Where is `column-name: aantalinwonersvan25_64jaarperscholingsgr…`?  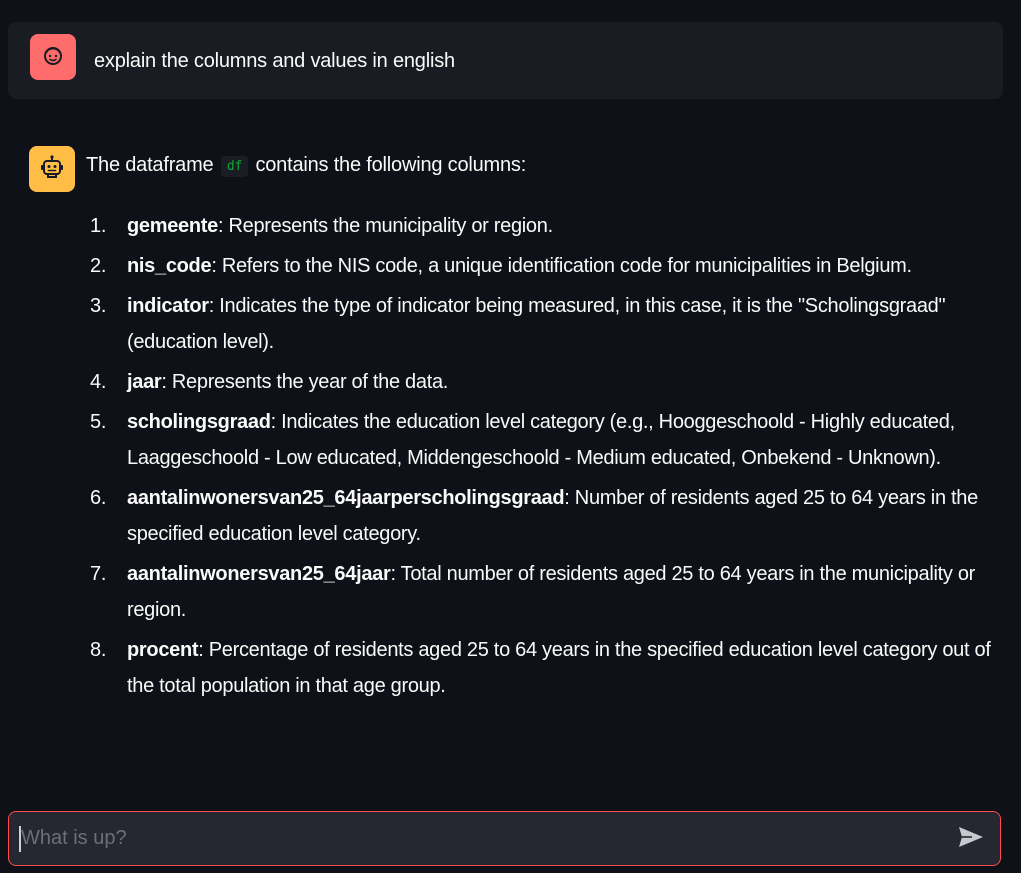
column-name: aantalinwonersvan25_64jaarperscholingsgr… is located at coordinates (346, 498).